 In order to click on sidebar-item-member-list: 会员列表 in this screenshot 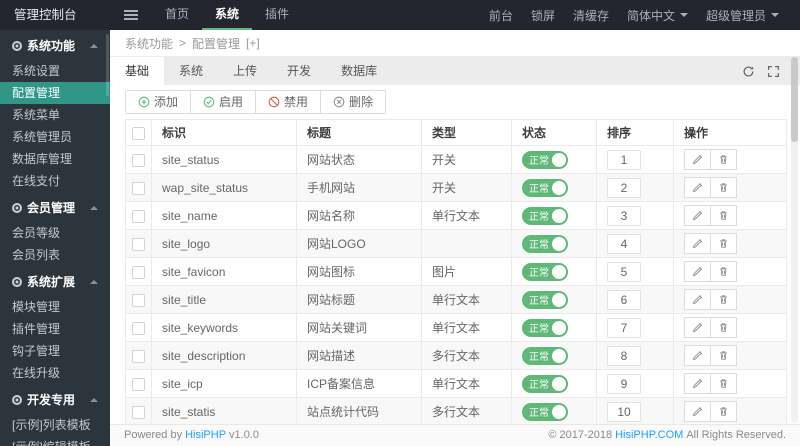, I will do `click(55, 255)`.